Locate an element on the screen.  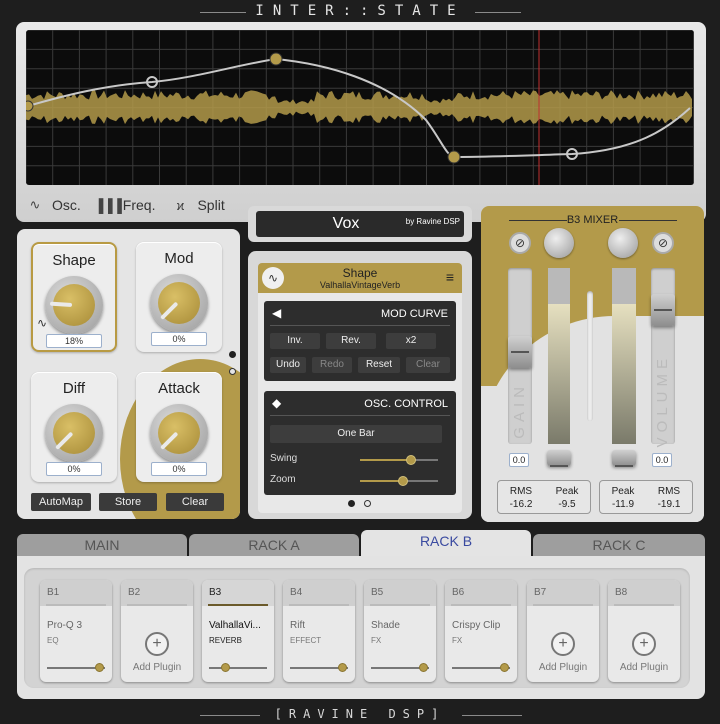
gain-label: GAIN is located at coordinates (519, 410).